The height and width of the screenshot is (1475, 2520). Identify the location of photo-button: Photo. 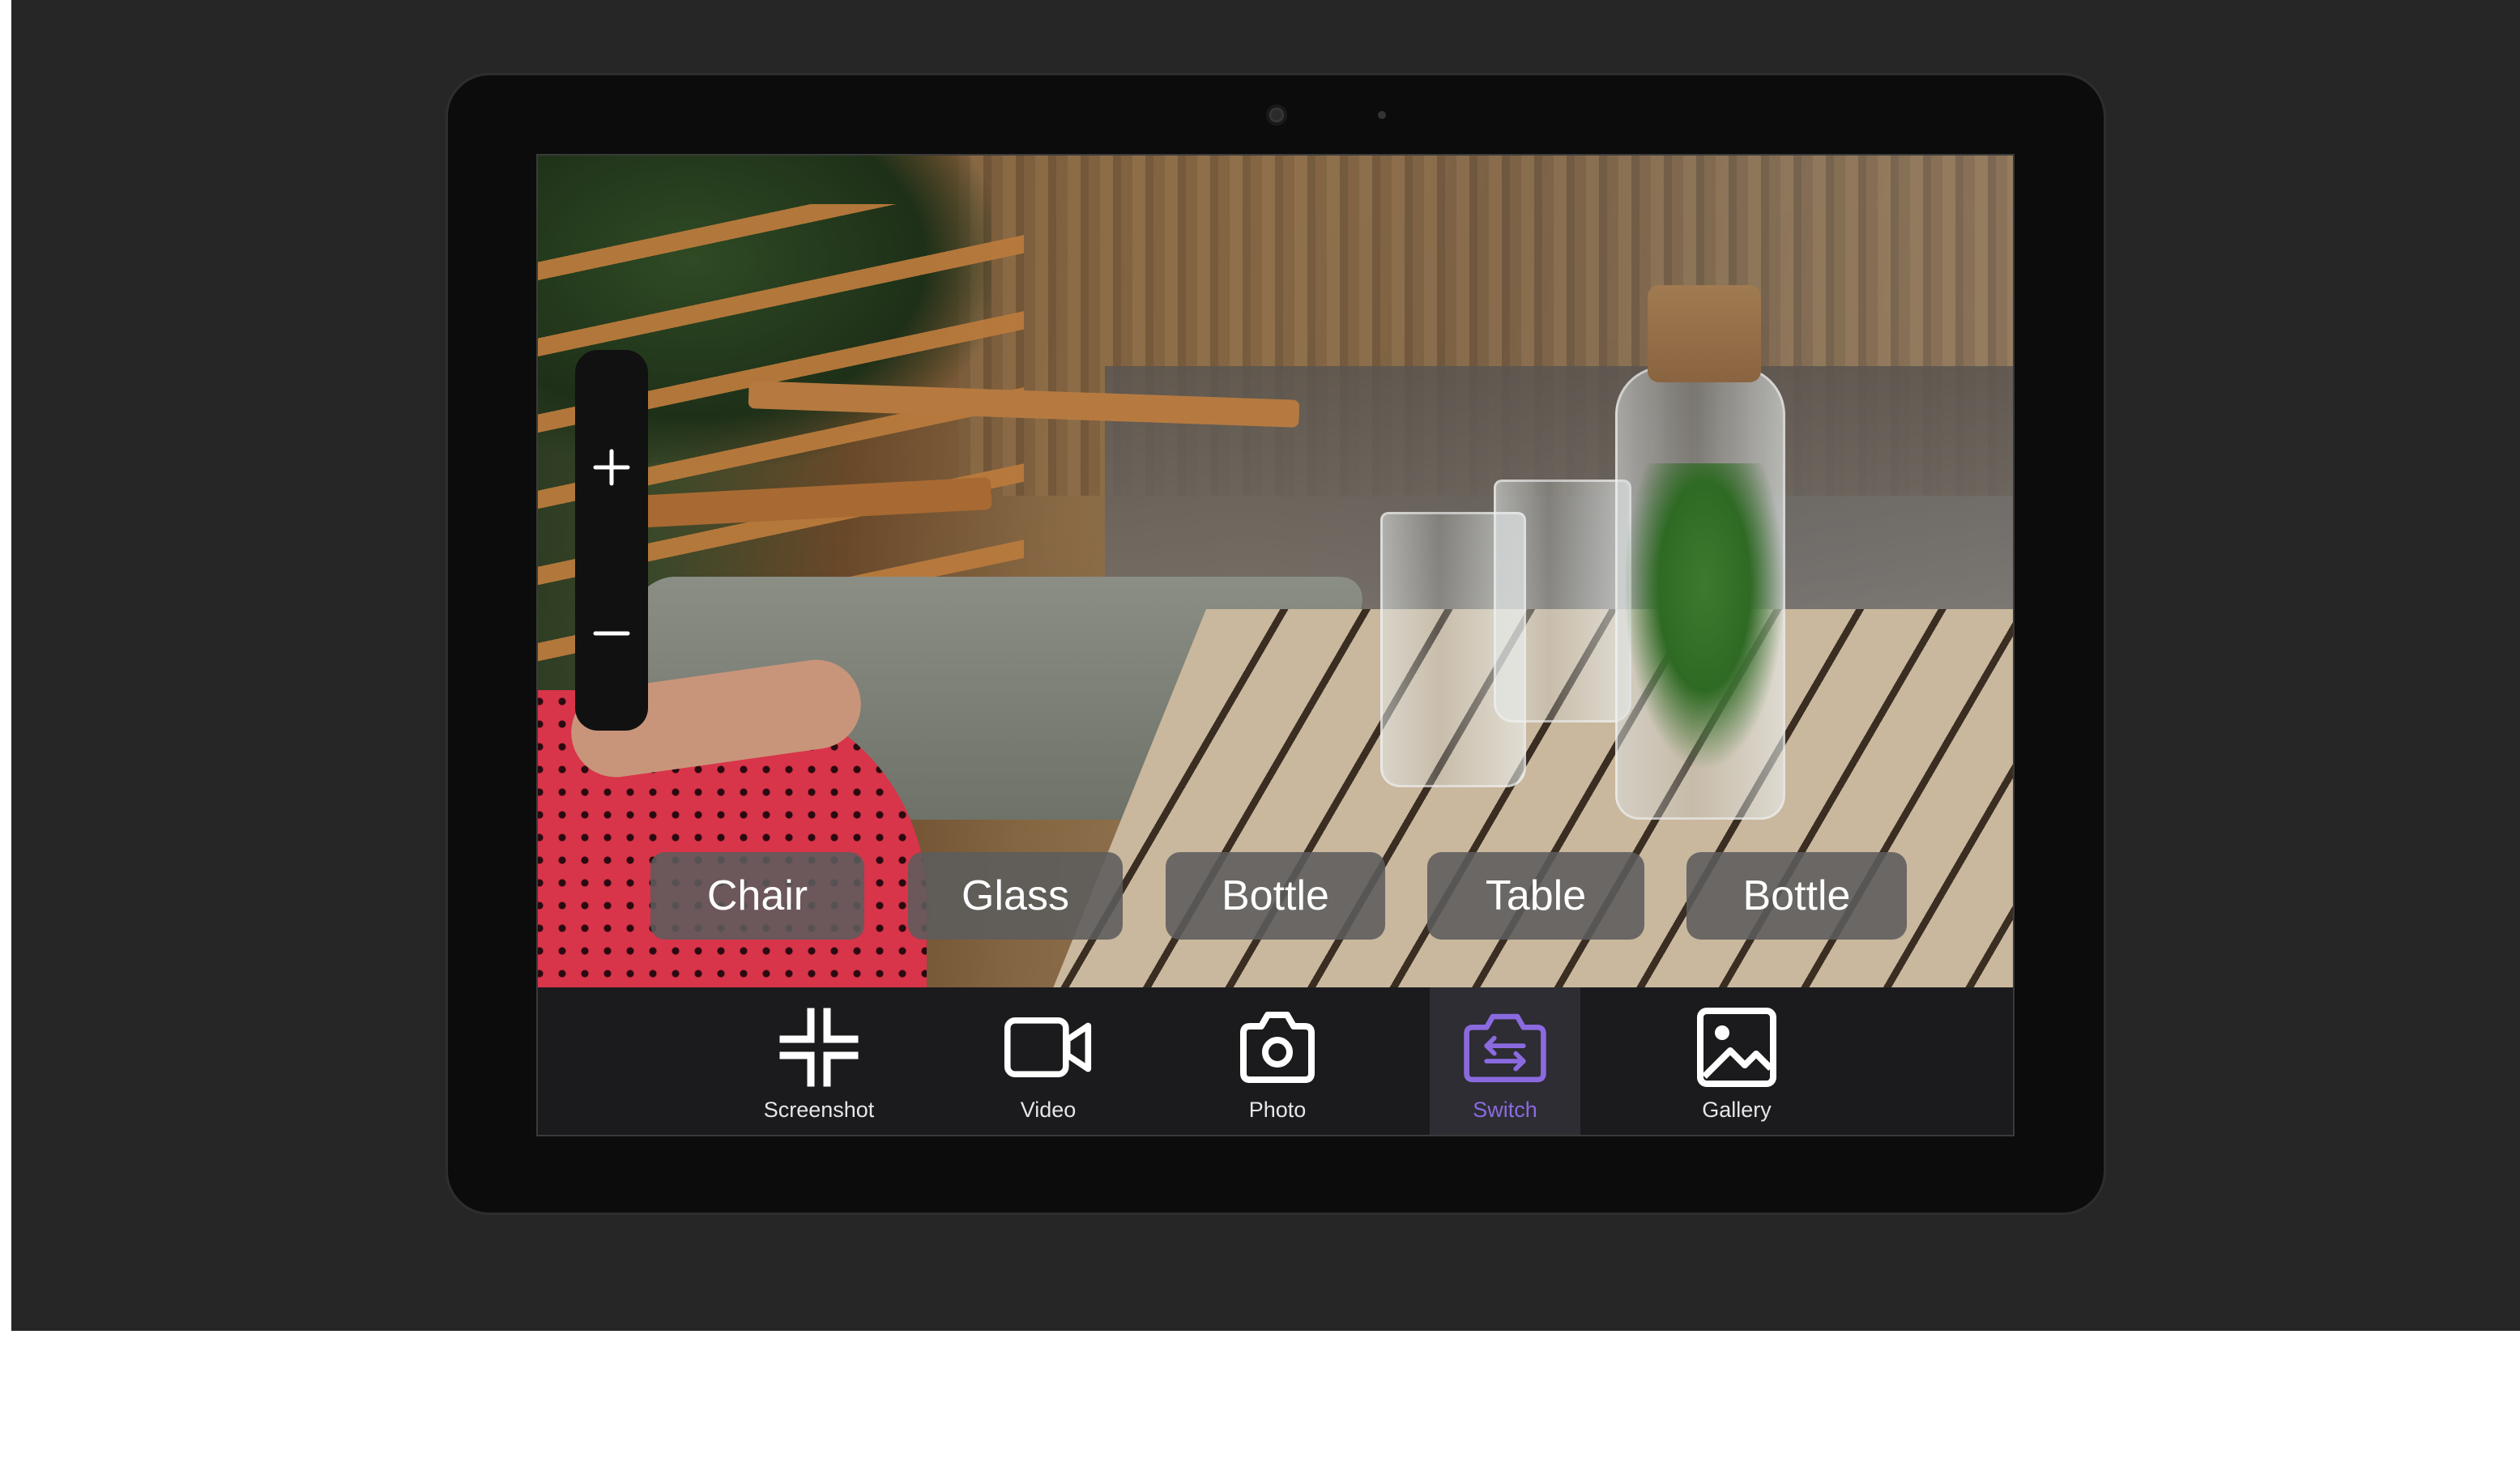
(1277, 1061).